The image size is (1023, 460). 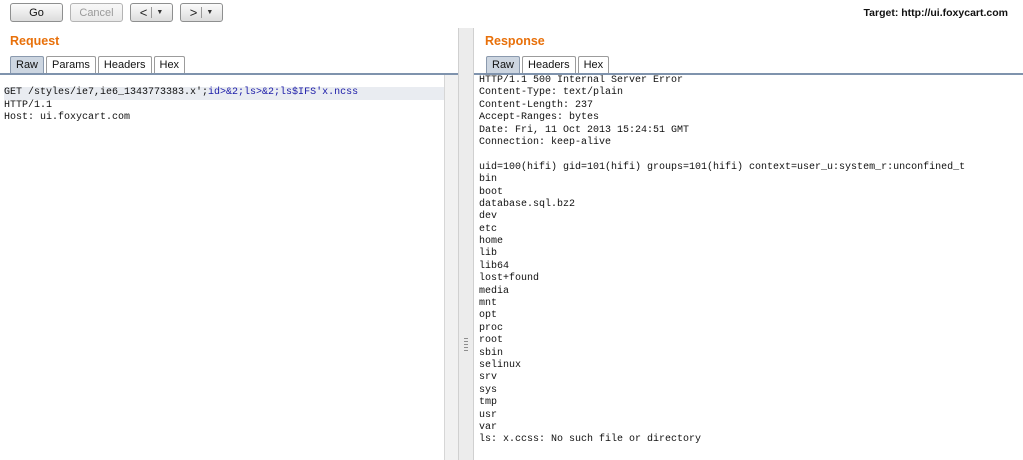 I want to click on response-tabs: Raw Headers Hex, so click(x=548, y=64).